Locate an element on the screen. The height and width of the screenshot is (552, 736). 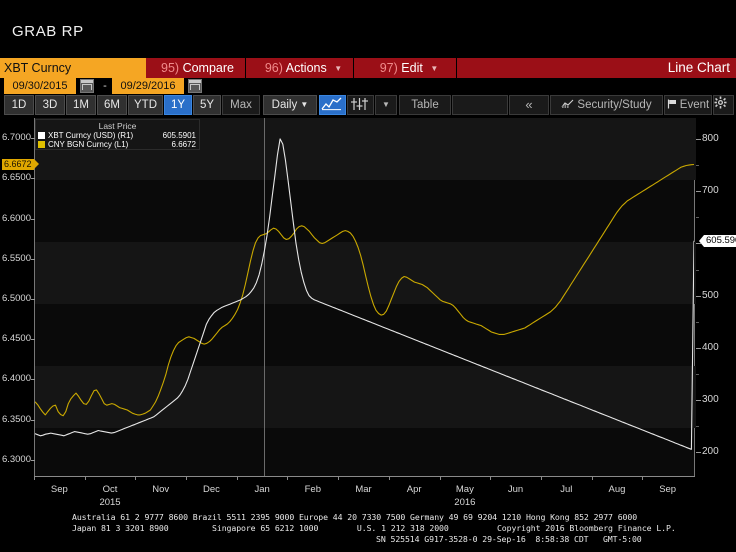
markers-icon is located at coordinates (360, 105).